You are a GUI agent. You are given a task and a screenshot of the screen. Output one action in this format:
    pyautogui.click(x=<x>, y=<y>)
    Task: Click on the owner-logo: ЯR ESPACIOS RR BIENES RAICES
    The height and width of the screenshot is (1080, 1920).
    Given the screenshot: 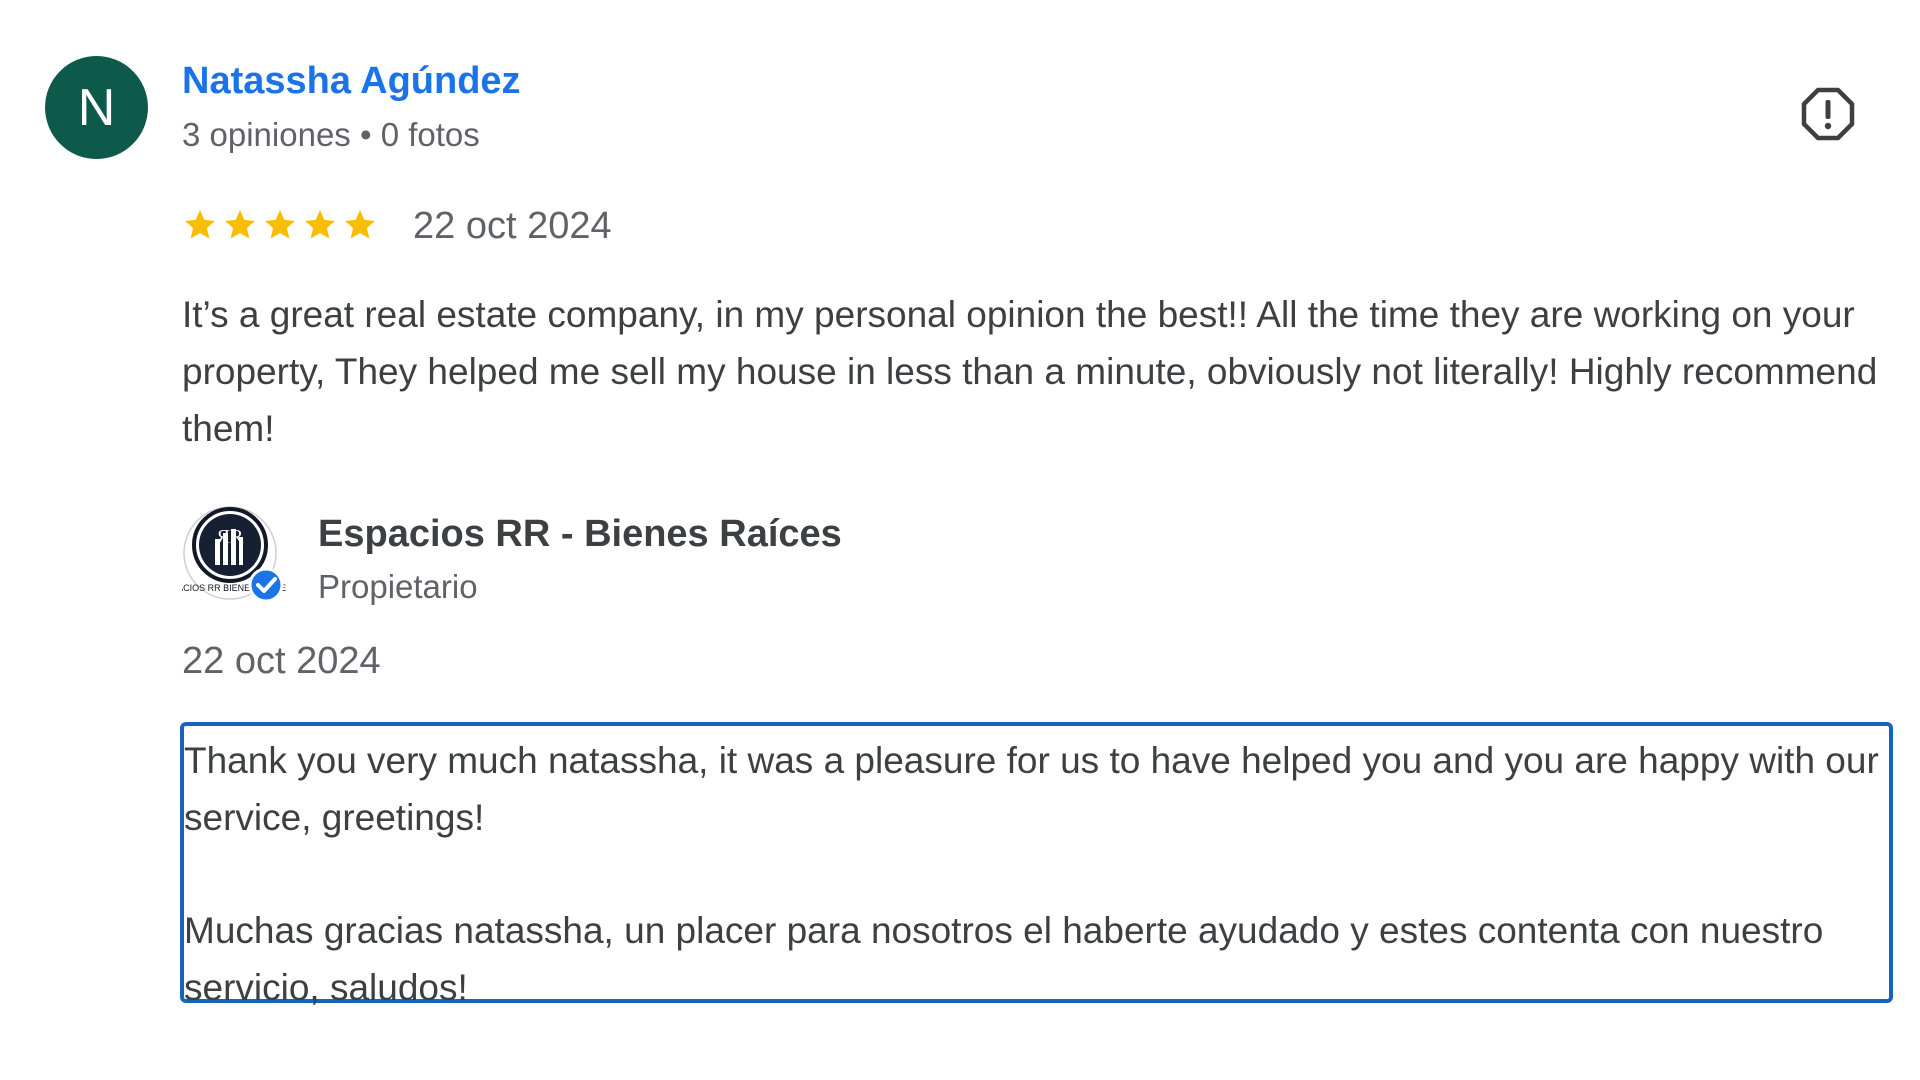 What is the action you would take?
    pyautogui.click(x=234, y=554)
    